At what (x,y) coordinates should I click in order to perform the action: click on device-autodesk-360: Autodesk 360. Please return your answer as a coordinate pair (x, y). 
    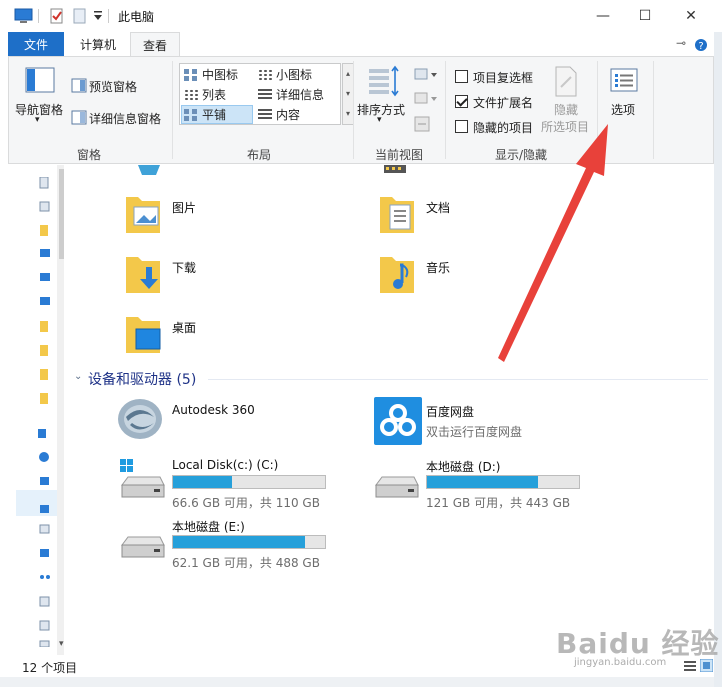
    Looking at the image, I should click on (185, 420).